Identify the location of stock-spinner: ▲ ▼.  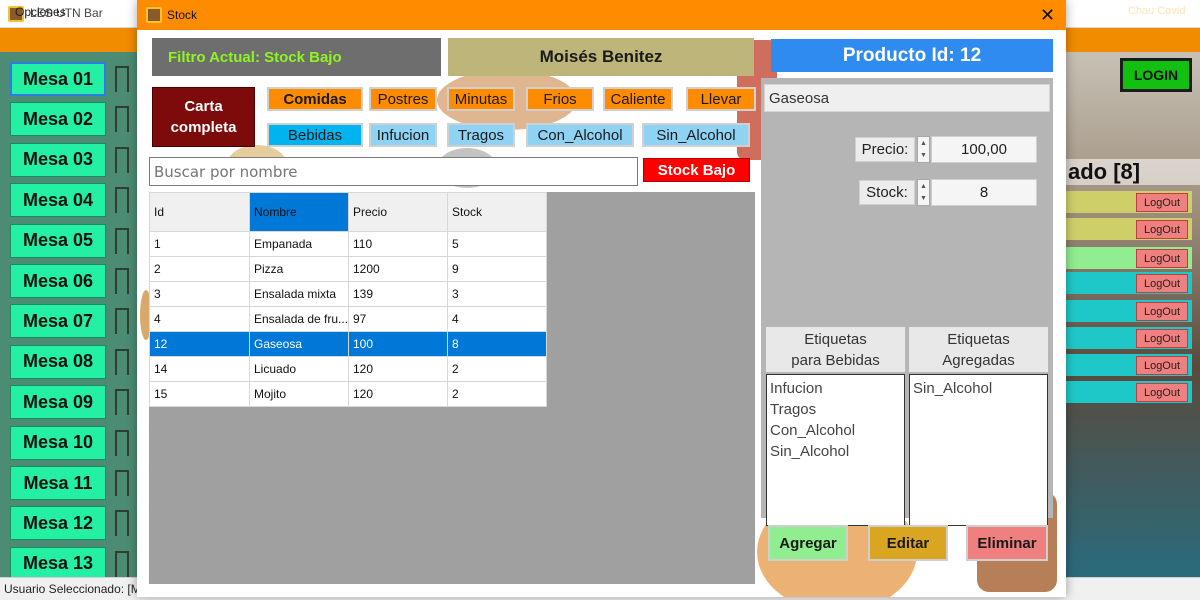
(923, 192).